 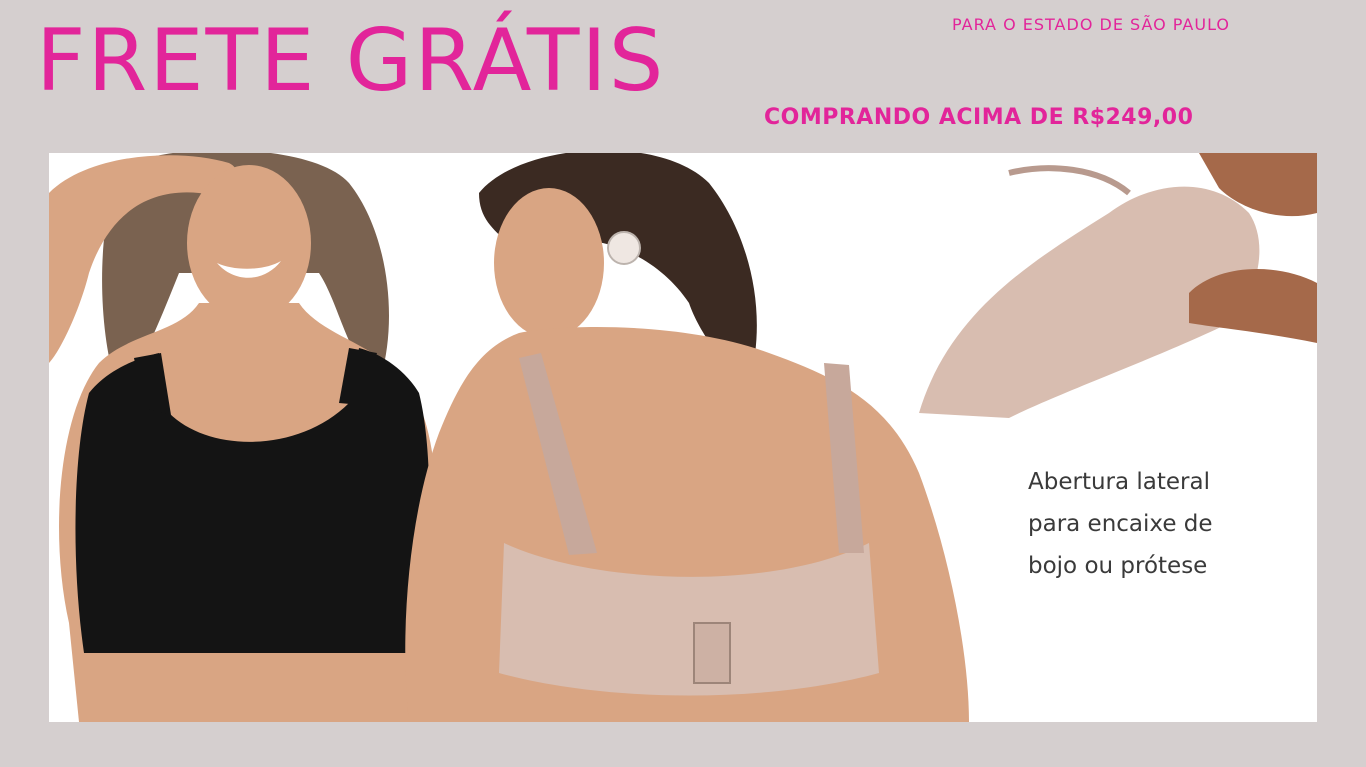 I want to click on feature-caption-line-1: Abertura lateral, so click(x=1119, y=482).